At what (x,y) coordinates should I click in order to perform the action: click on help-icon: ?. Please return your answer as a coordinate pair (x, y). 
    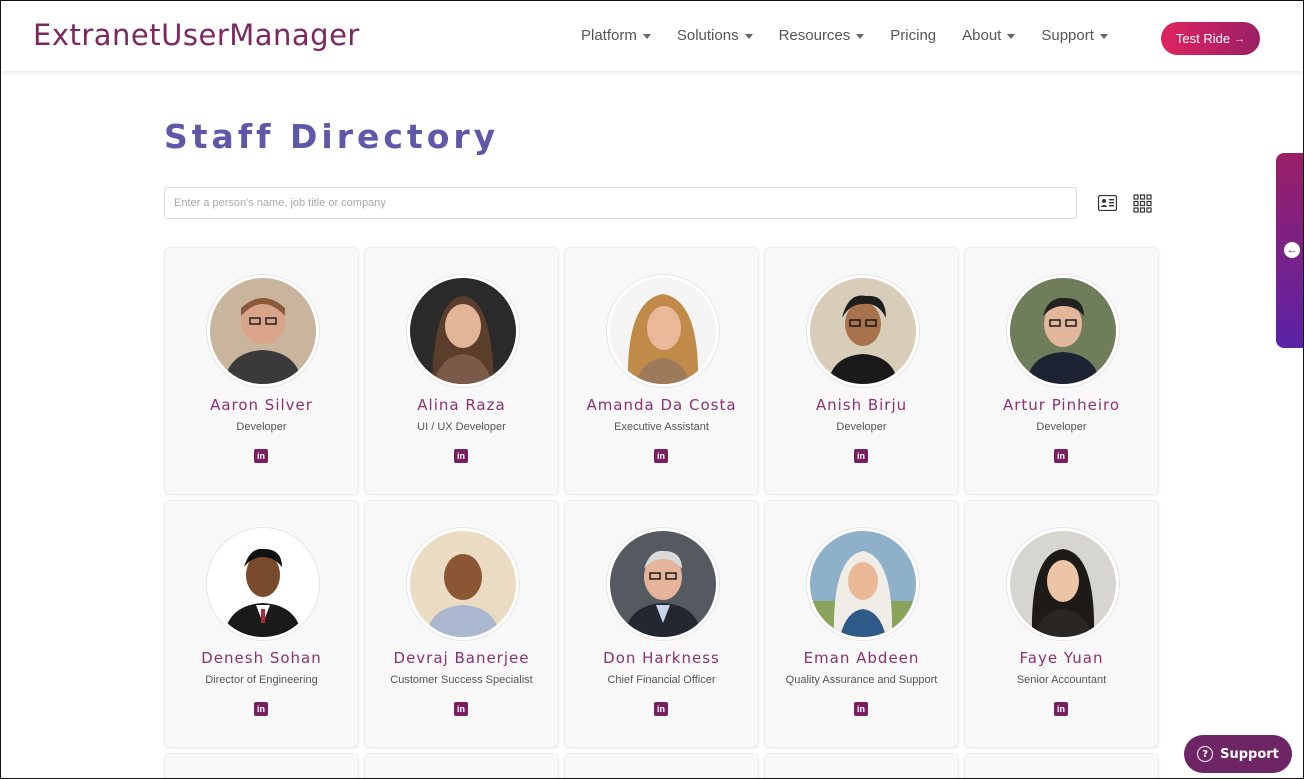
    Looking at the image, I should click on (1205, 754).